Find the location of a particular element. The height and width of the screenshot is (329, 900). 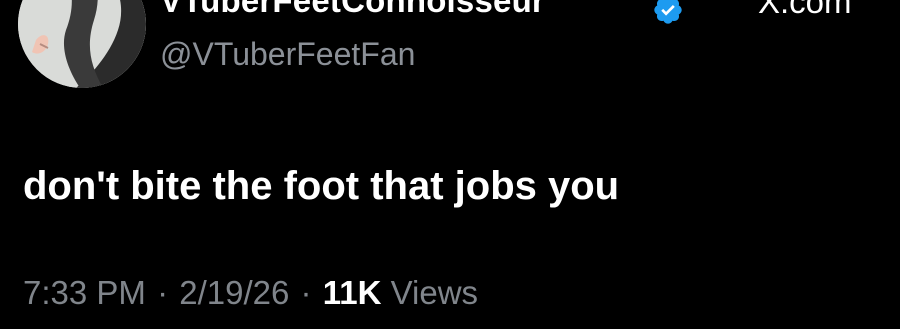

display-name: VTuberFeetConnoisseur is located at coordinates (352, 10).